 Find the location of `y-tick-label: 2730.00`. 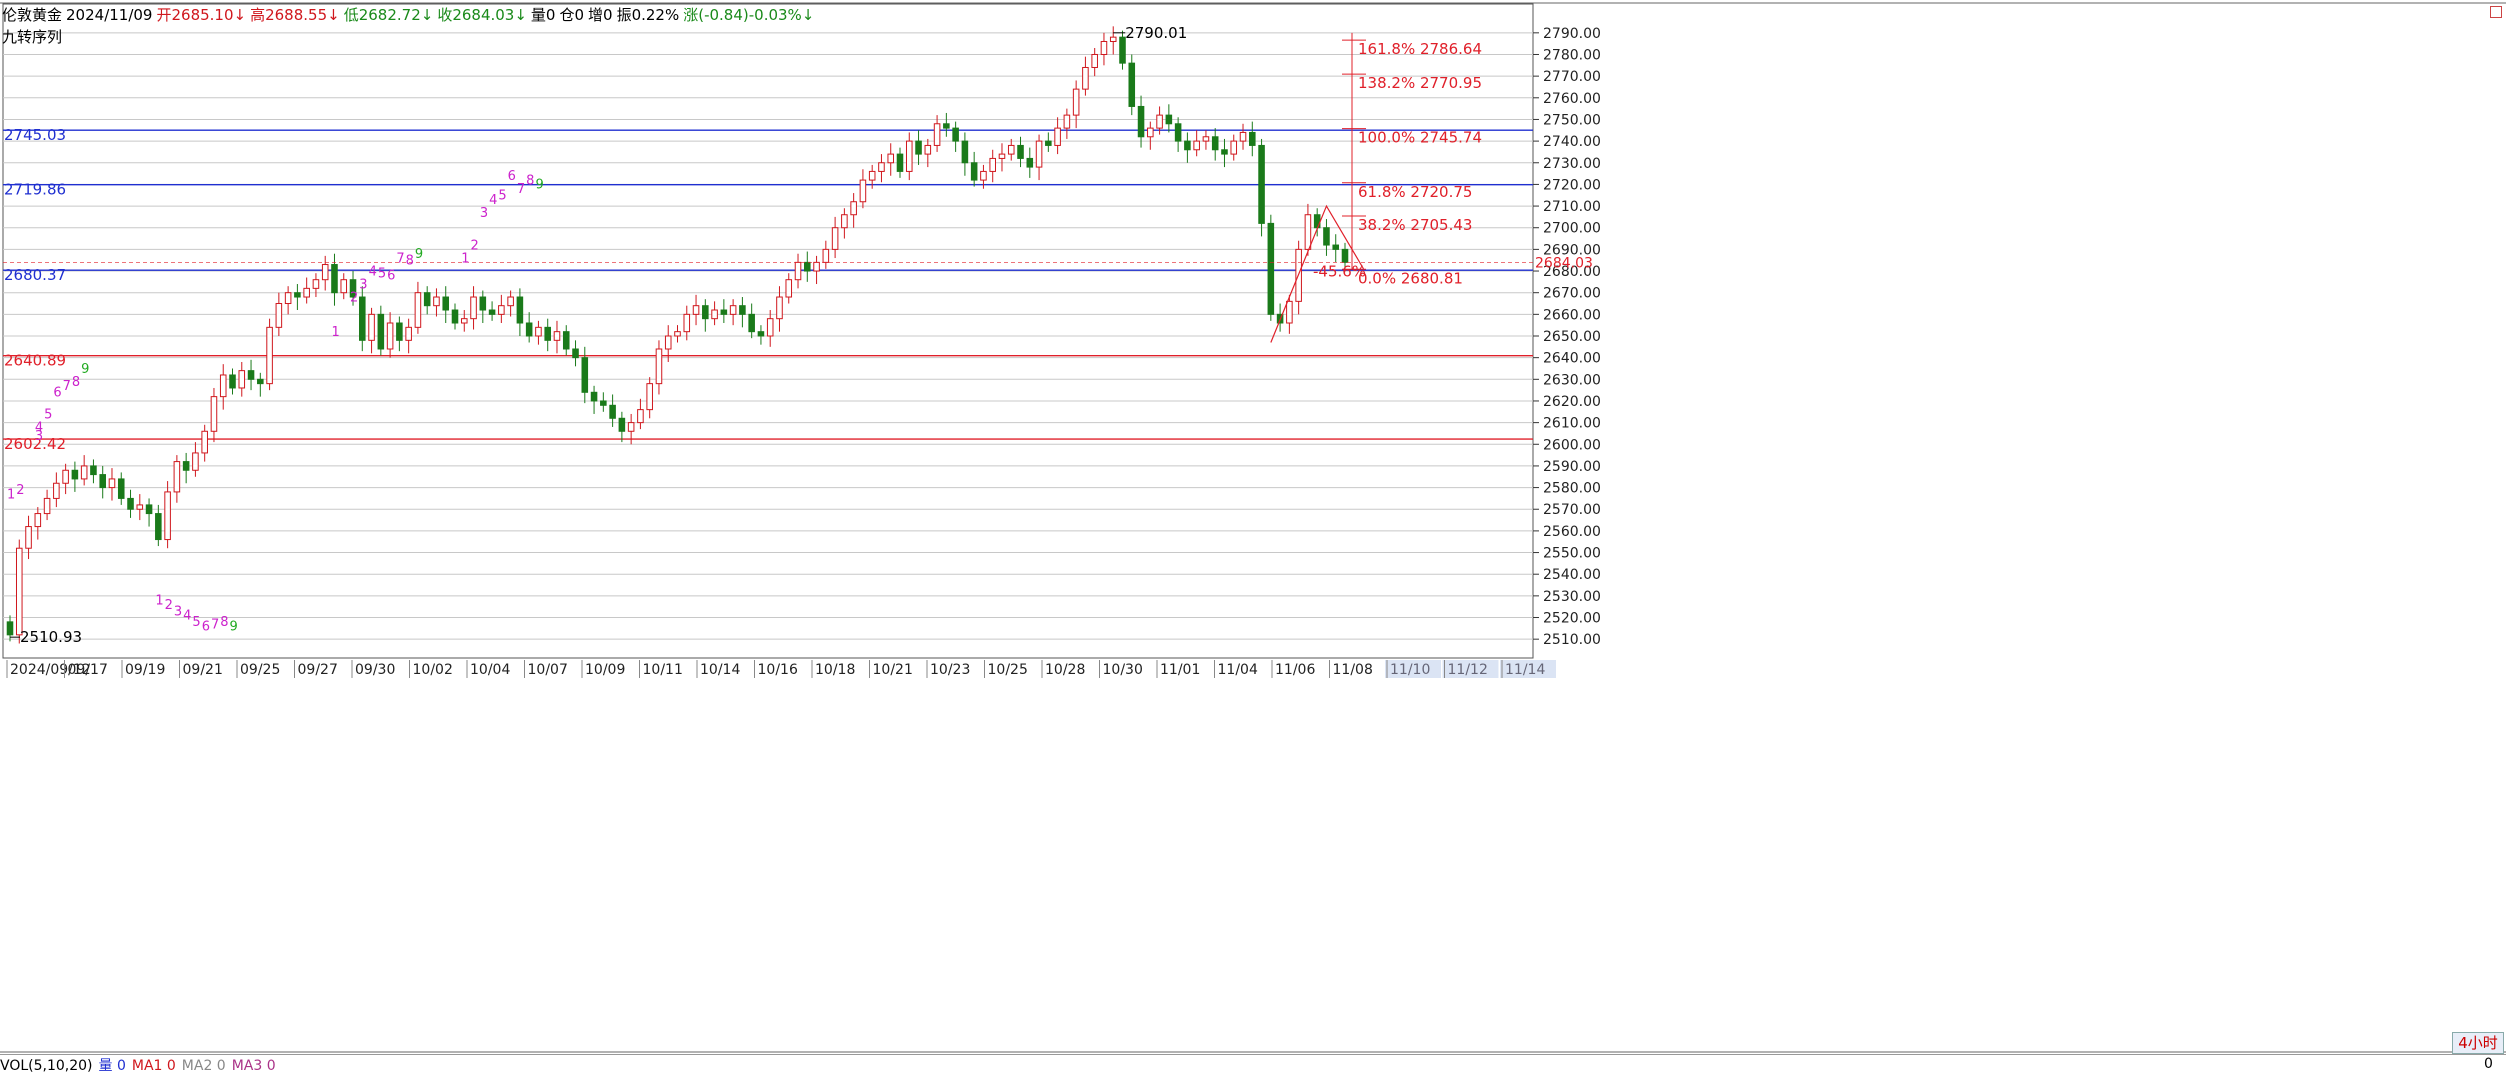

y-tick-label: 2730.00 is located at coordinates (1572, 164).